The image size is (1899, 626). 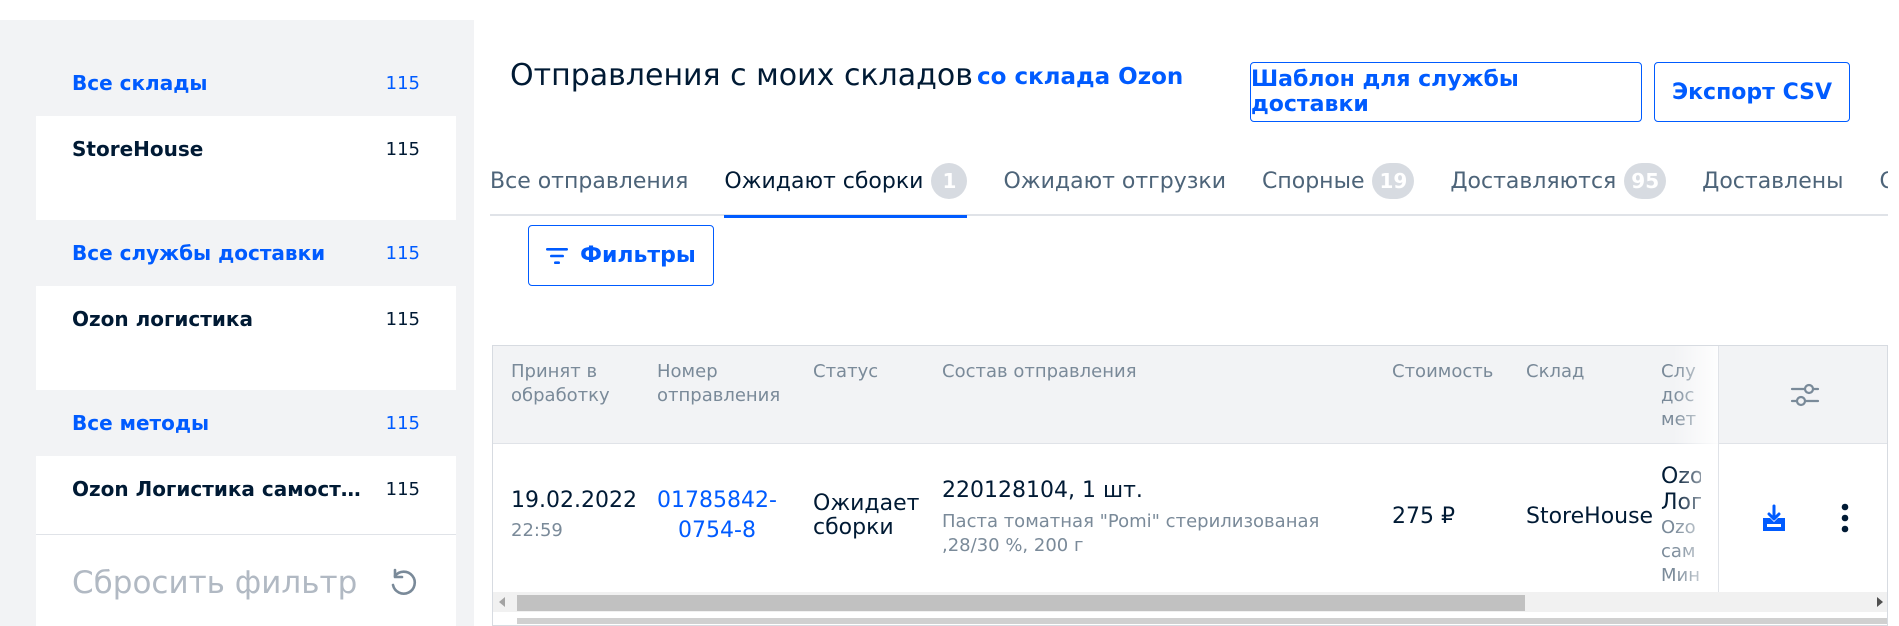 What do you see at coordinates (138, 149) in the screenshot?
I see `sidebar-item-label: StoreHouse` at bounding box center [138, 149].